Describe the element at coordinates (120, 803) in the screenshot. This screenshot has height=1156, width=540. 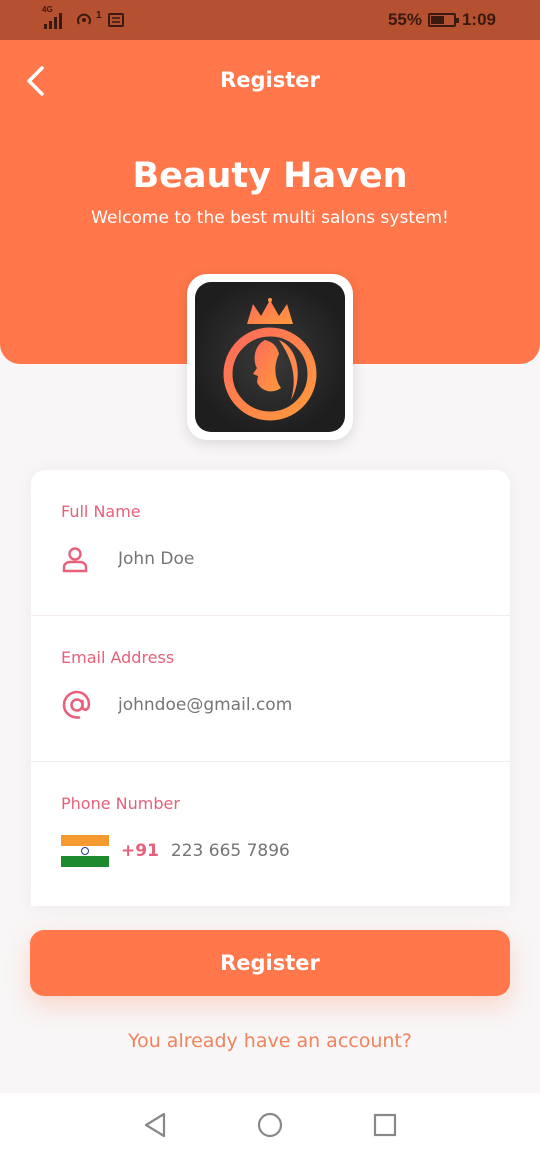
I see `phone-label: Phone Number` at that location.